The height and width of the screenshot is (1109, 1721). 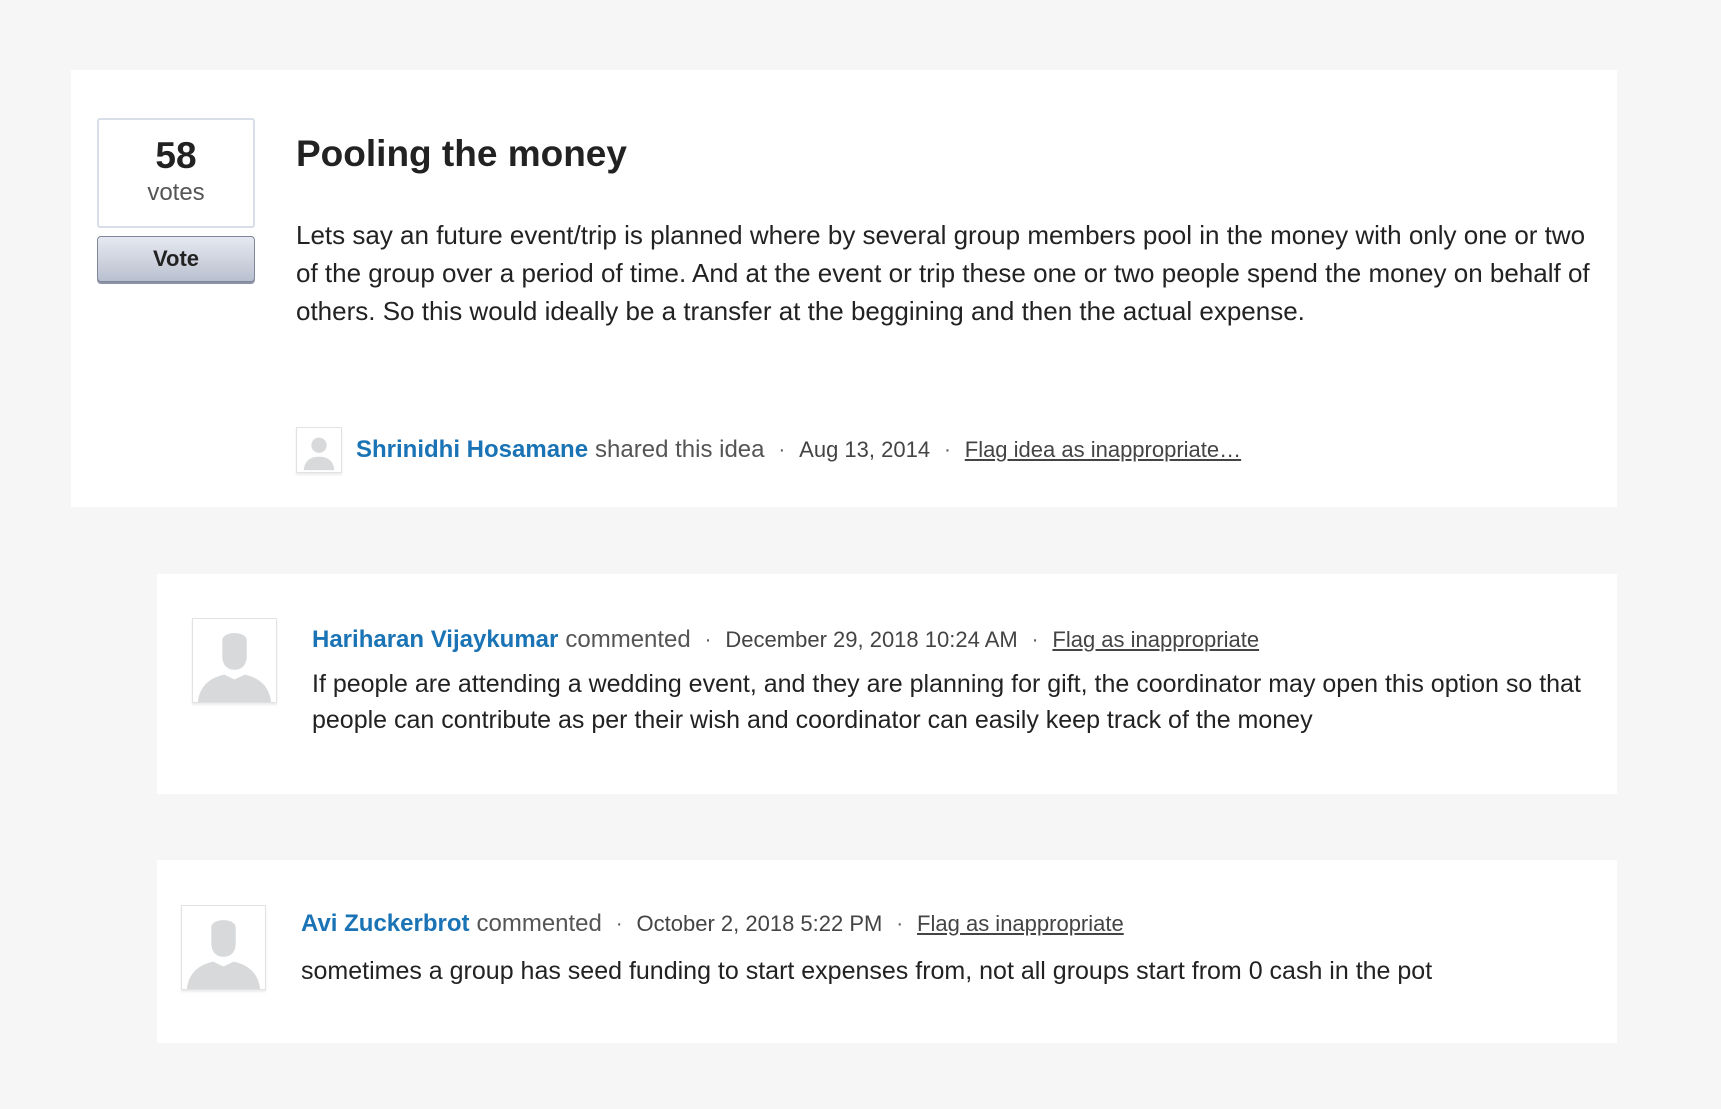 I want to click on comment-date: October 2, 2018 5:22 PM, so click(x=759, y=923).